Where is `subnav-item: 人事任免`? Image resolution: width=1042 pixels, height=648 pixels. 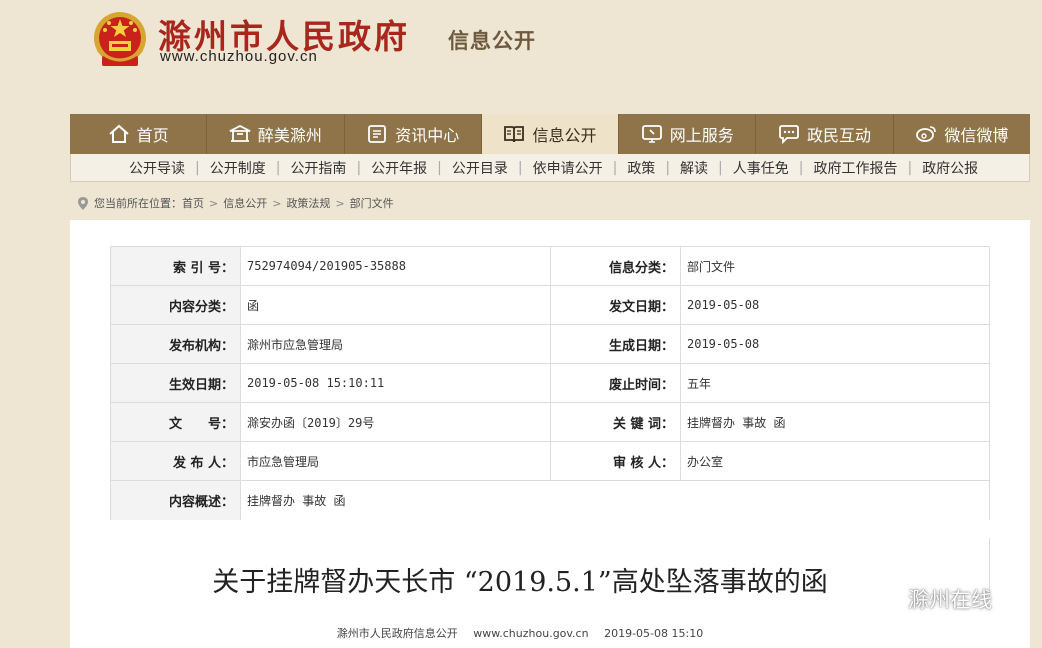 subnav-item: 人事任免 is located at coordinates (761, 168).